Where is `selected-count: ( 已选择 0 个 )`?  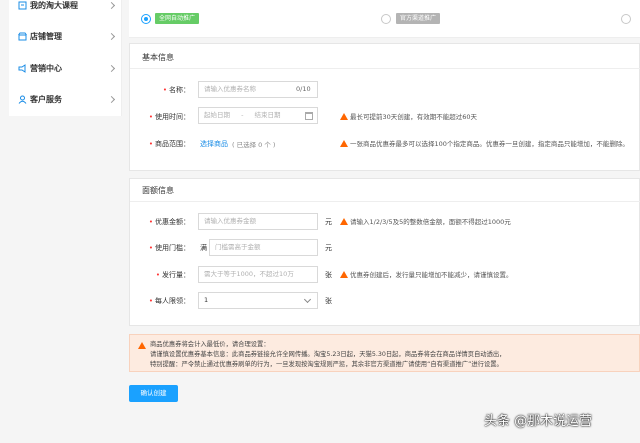
selected-count: ( 已选择 0 个 ) is located at coordinates (254, 145).